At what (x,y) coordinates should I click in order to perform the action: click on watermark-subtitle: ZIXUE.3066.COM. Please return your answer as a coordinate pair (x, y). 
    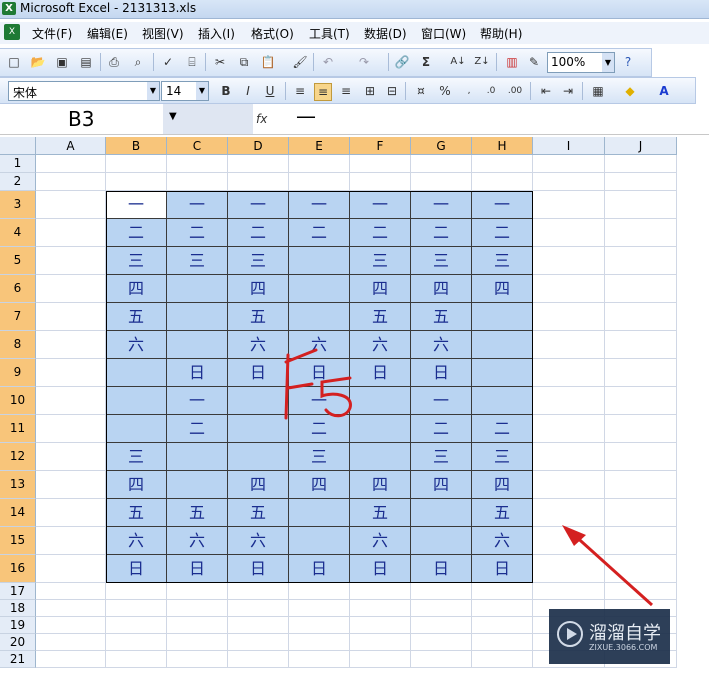
    Looking at the image, I should click on (623, 647).